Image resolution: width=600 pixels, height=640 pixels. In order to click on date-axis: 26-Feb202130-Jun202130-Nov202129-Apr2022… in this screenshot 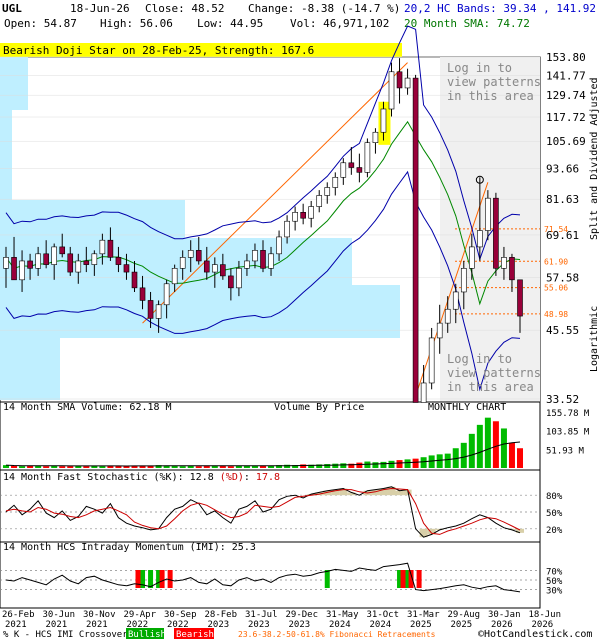, I will do `click(281, 620)`.